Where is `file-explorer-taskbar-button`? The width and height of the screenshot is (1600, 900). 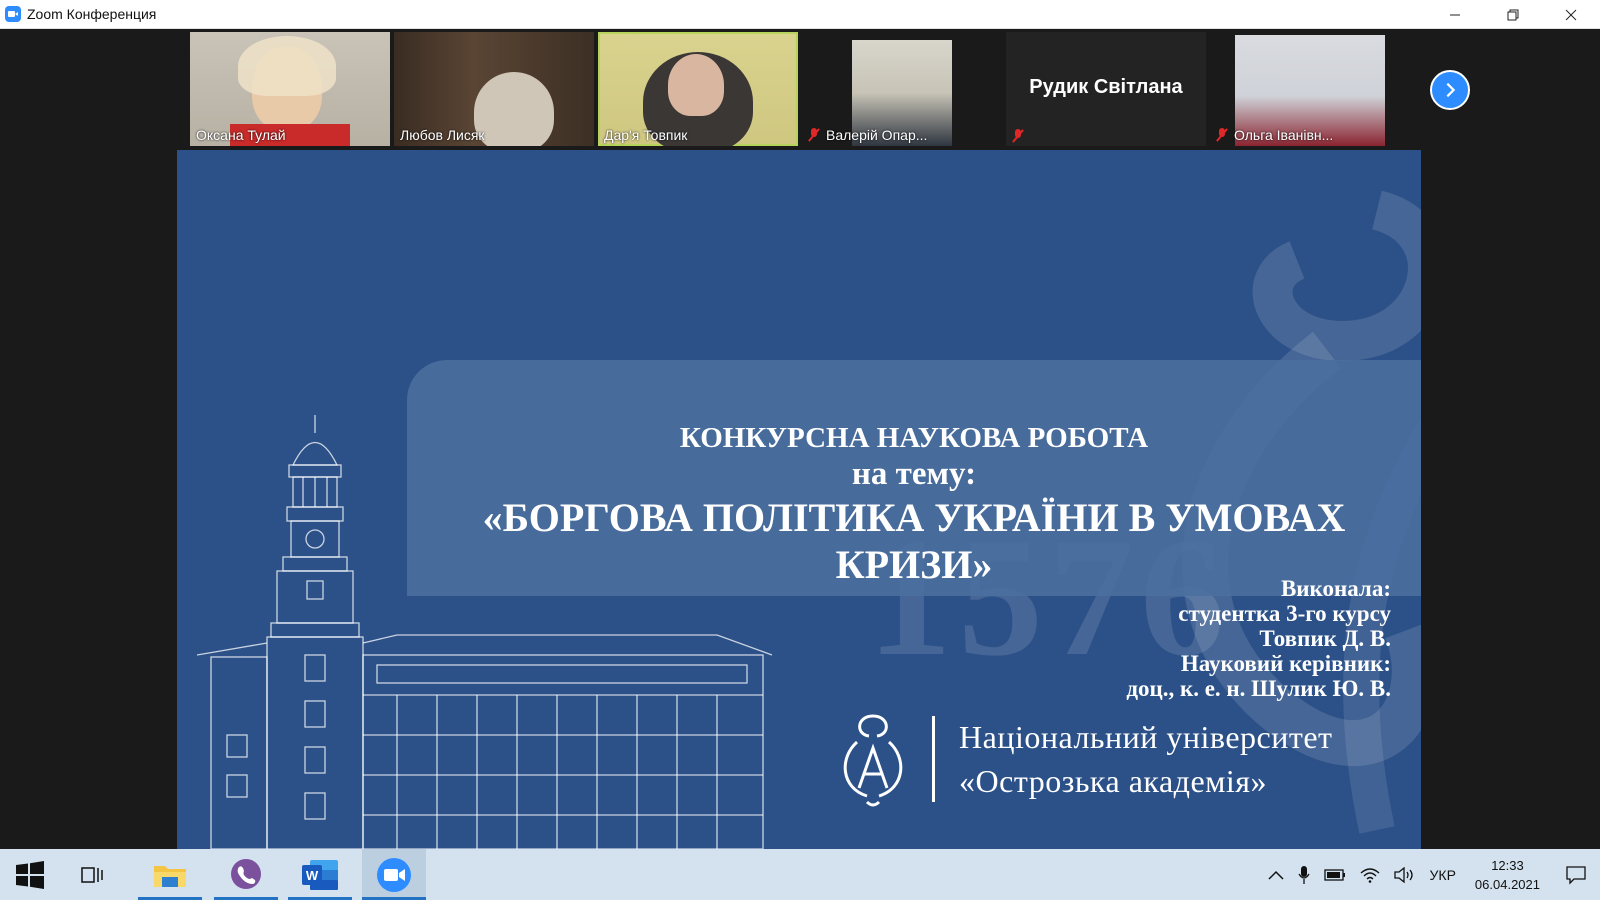 file-explorer-taskbar-button is located at coordinates (170, 874).